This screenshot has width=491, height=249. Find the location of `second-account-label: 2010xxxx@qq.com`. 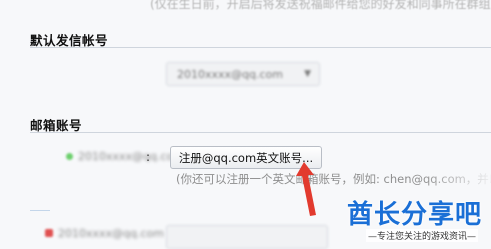

second-account-label: 2010xxxx@qq.com is located at coordinates (111, 233).